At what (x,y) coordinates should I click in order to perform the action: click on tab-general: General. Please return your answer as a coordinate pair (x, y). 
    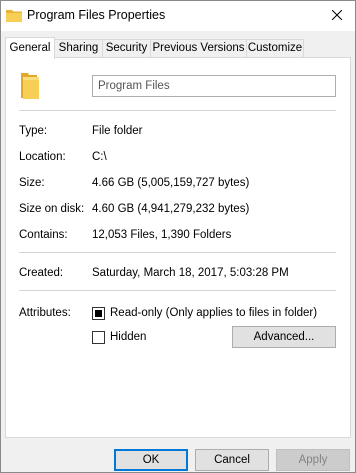
    Looking at the image, I should click on (30, 48).